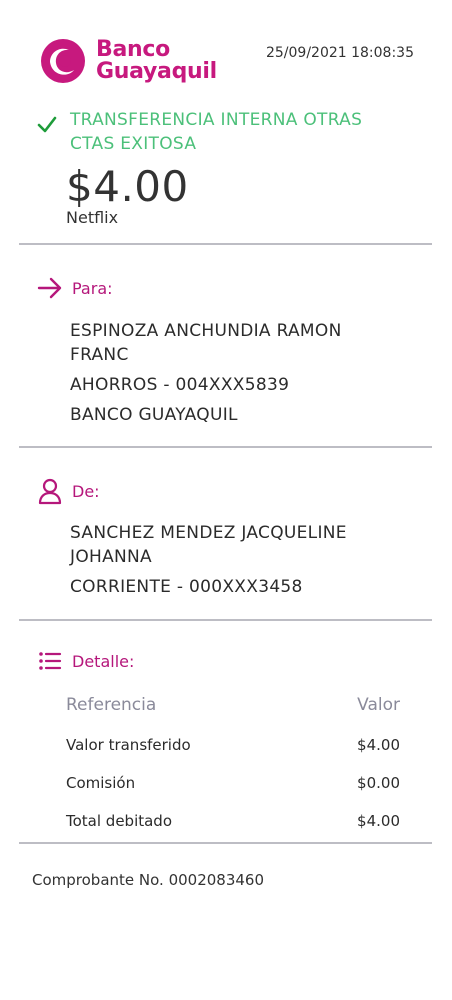 The image size is (452, 1000). What do you see at coordinates (103, 661) in the screenshot?
I see `section-detail-label: Detalle:` at bounding box center [103, 661].